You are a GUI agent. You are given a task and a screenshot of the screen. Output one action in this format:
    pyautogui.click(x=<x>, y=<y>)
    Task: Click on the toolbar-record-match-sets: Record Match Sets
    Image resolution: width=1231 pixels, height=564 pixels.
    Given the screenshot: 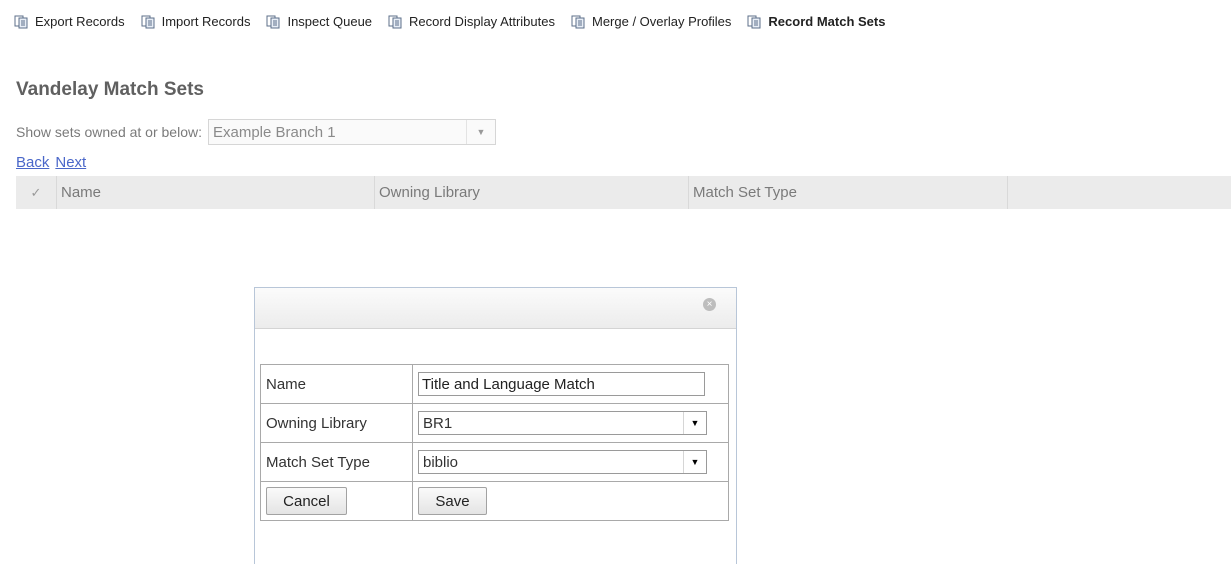 What is the action you would take?
    pyautogui.click(x=816, y=21)
    